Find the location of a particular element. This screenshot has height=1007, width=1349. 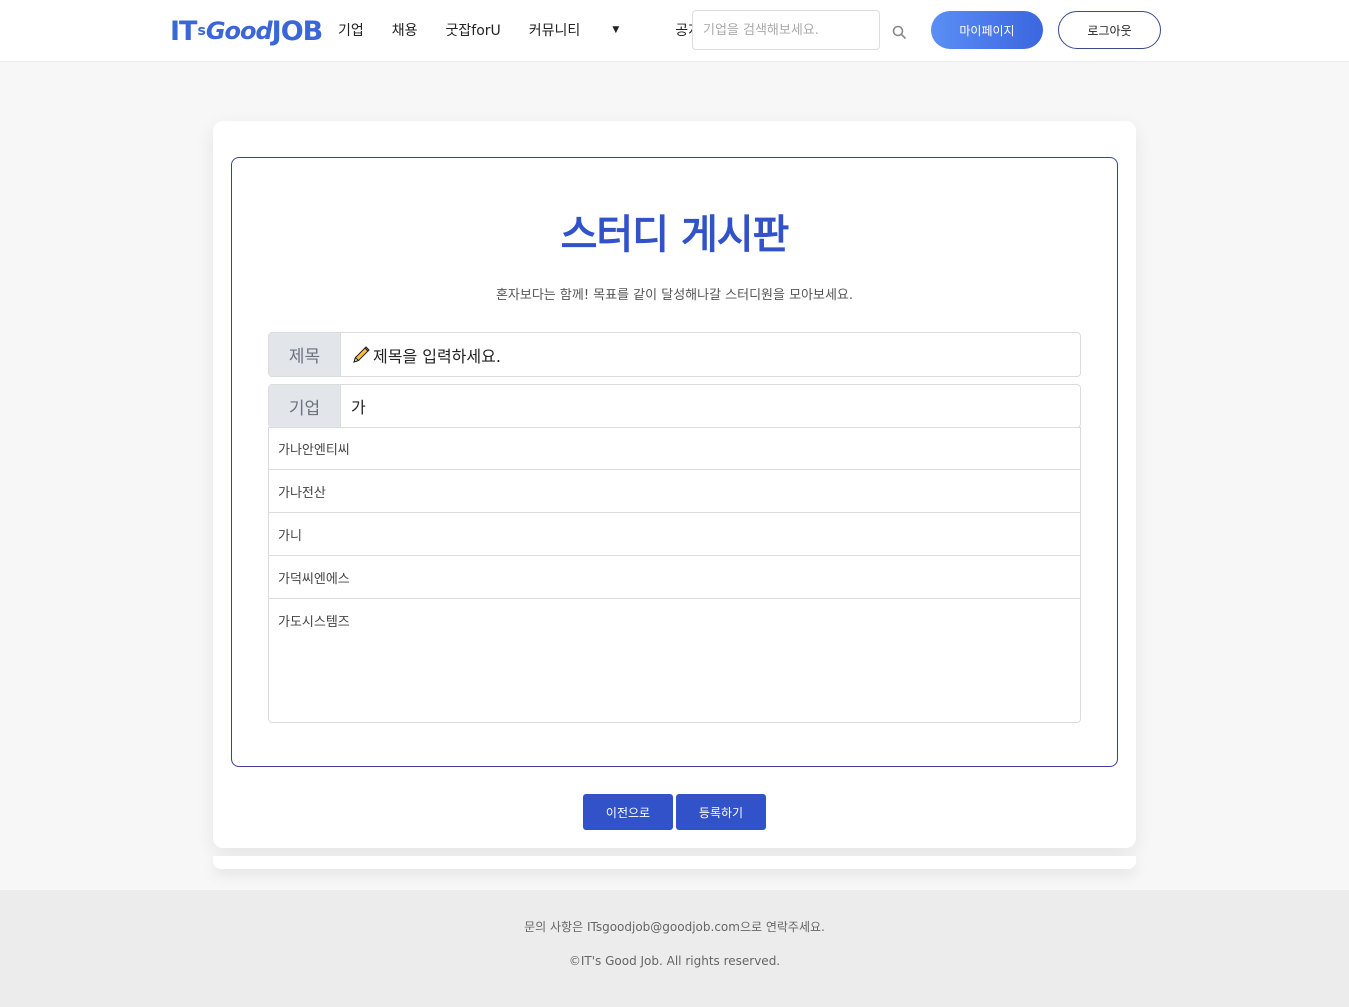

suggestion-item: 가니 is located at coordinates (674, 534).